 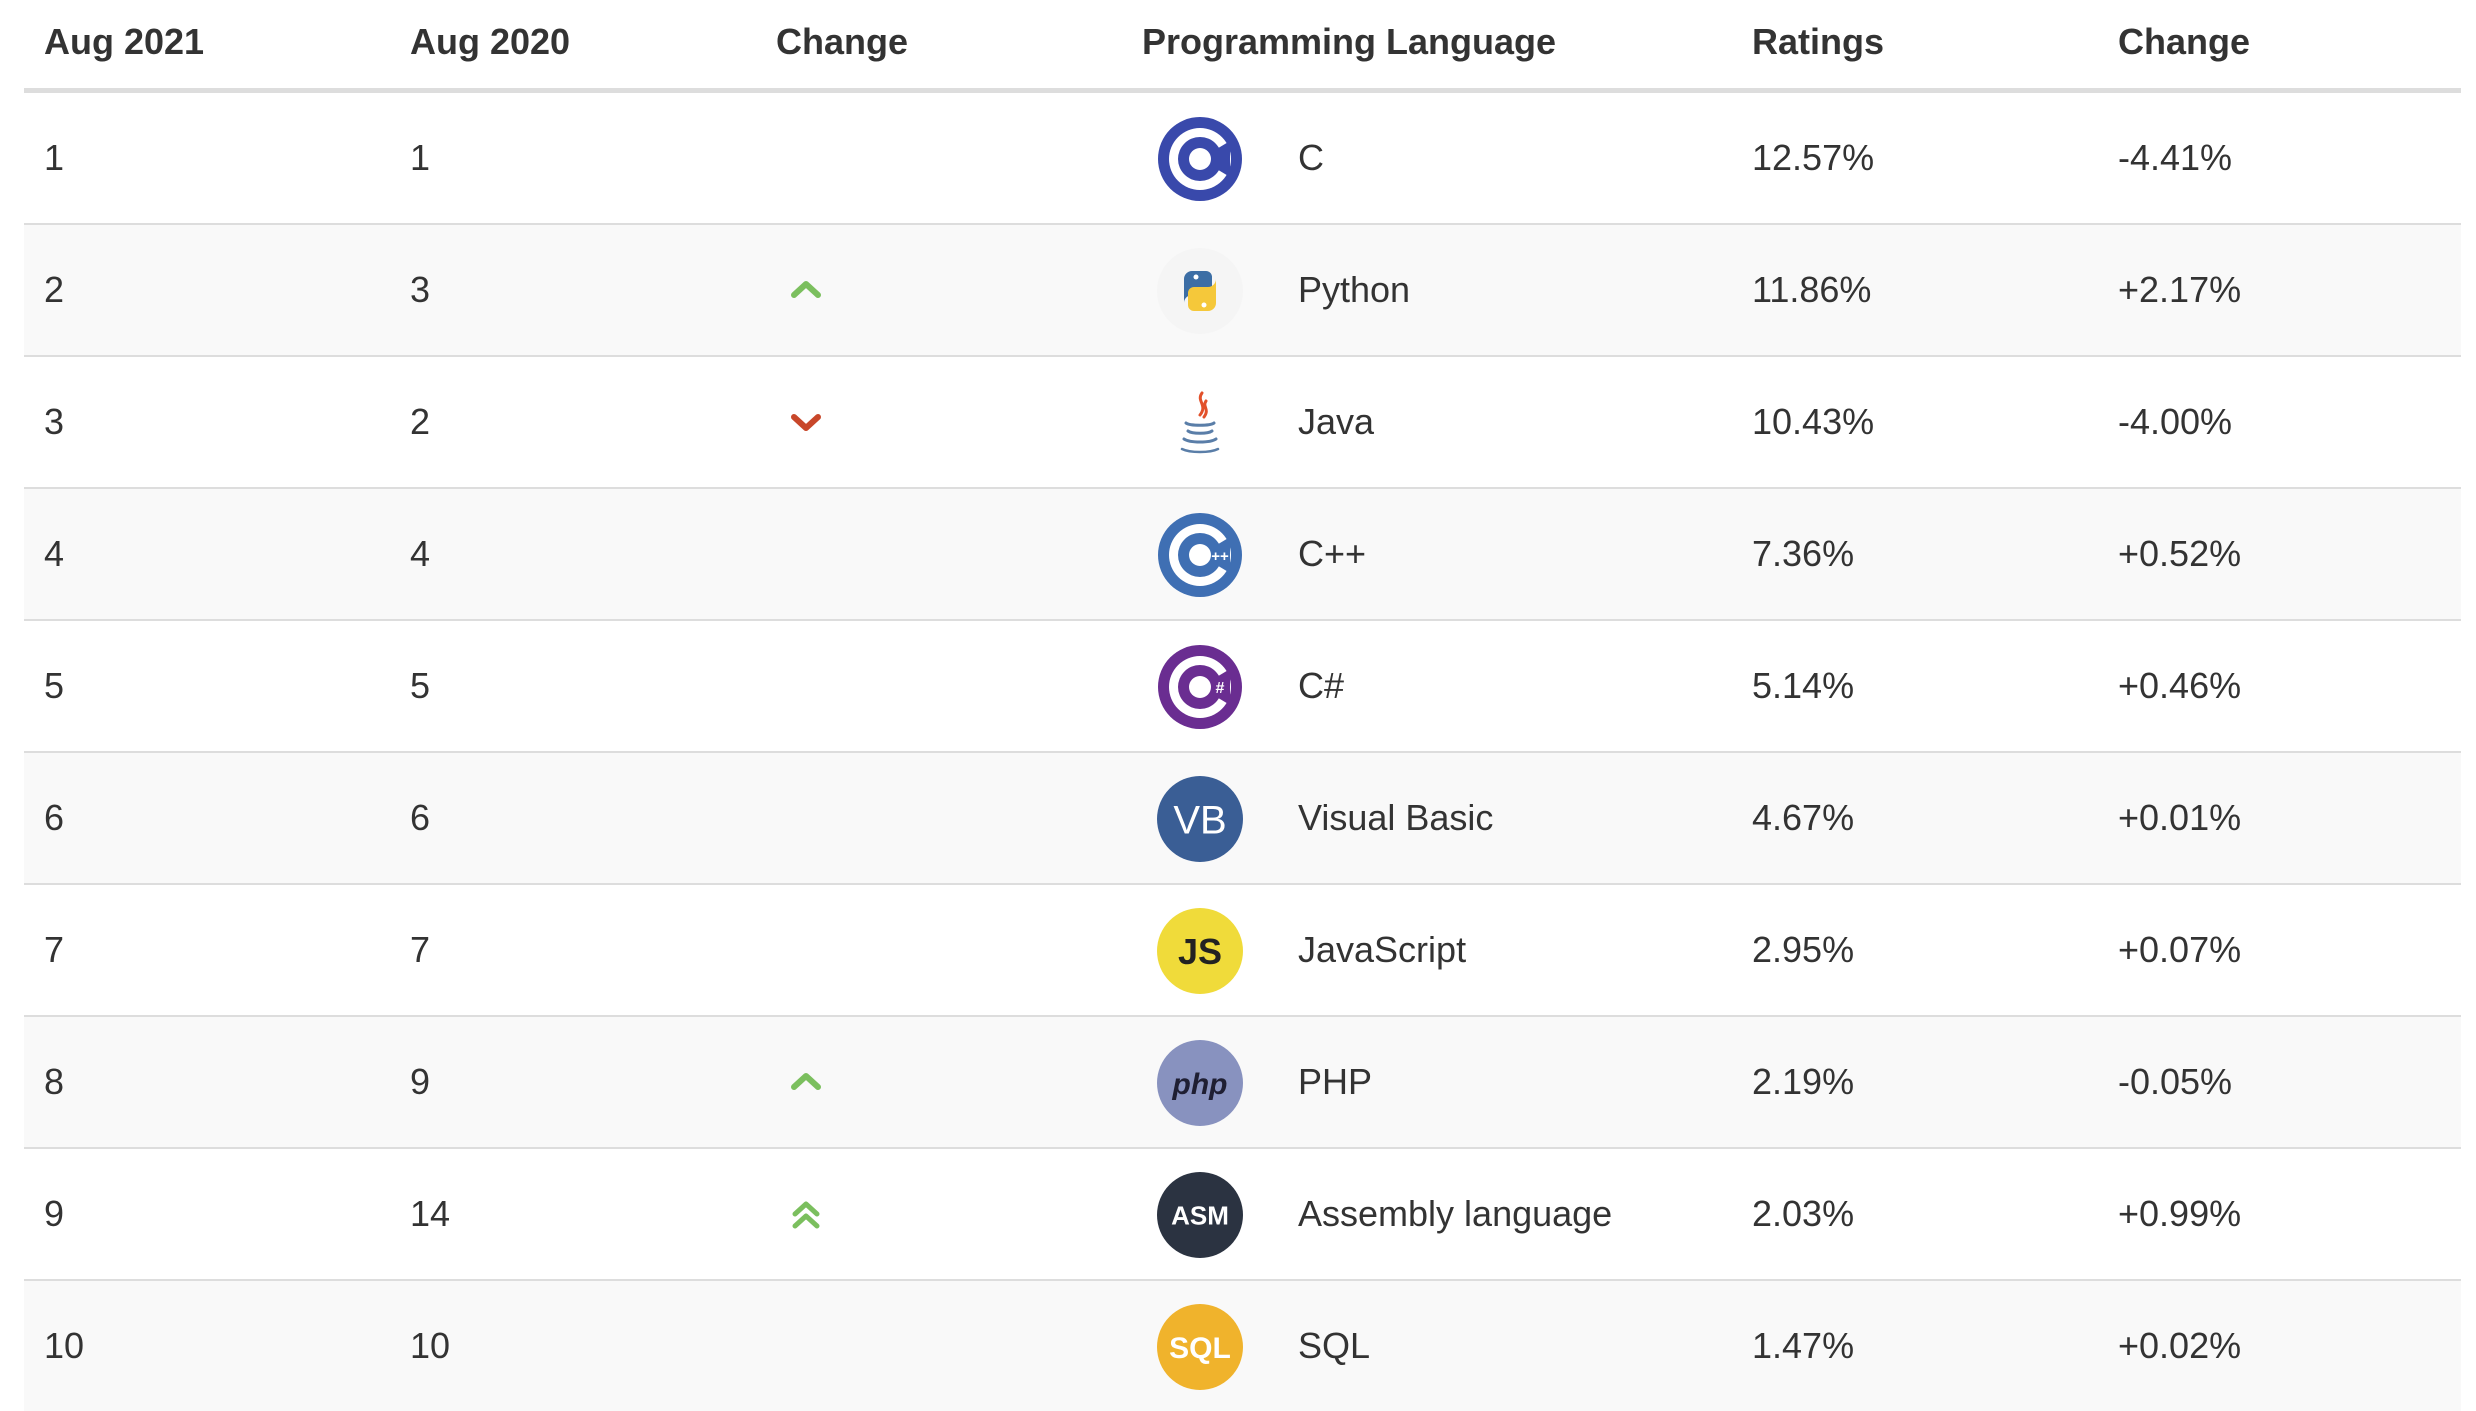 What do you see at coordinates (54, 421) in the screenshot?
I see `rank-current: 3` at bounding box center [54, 421].